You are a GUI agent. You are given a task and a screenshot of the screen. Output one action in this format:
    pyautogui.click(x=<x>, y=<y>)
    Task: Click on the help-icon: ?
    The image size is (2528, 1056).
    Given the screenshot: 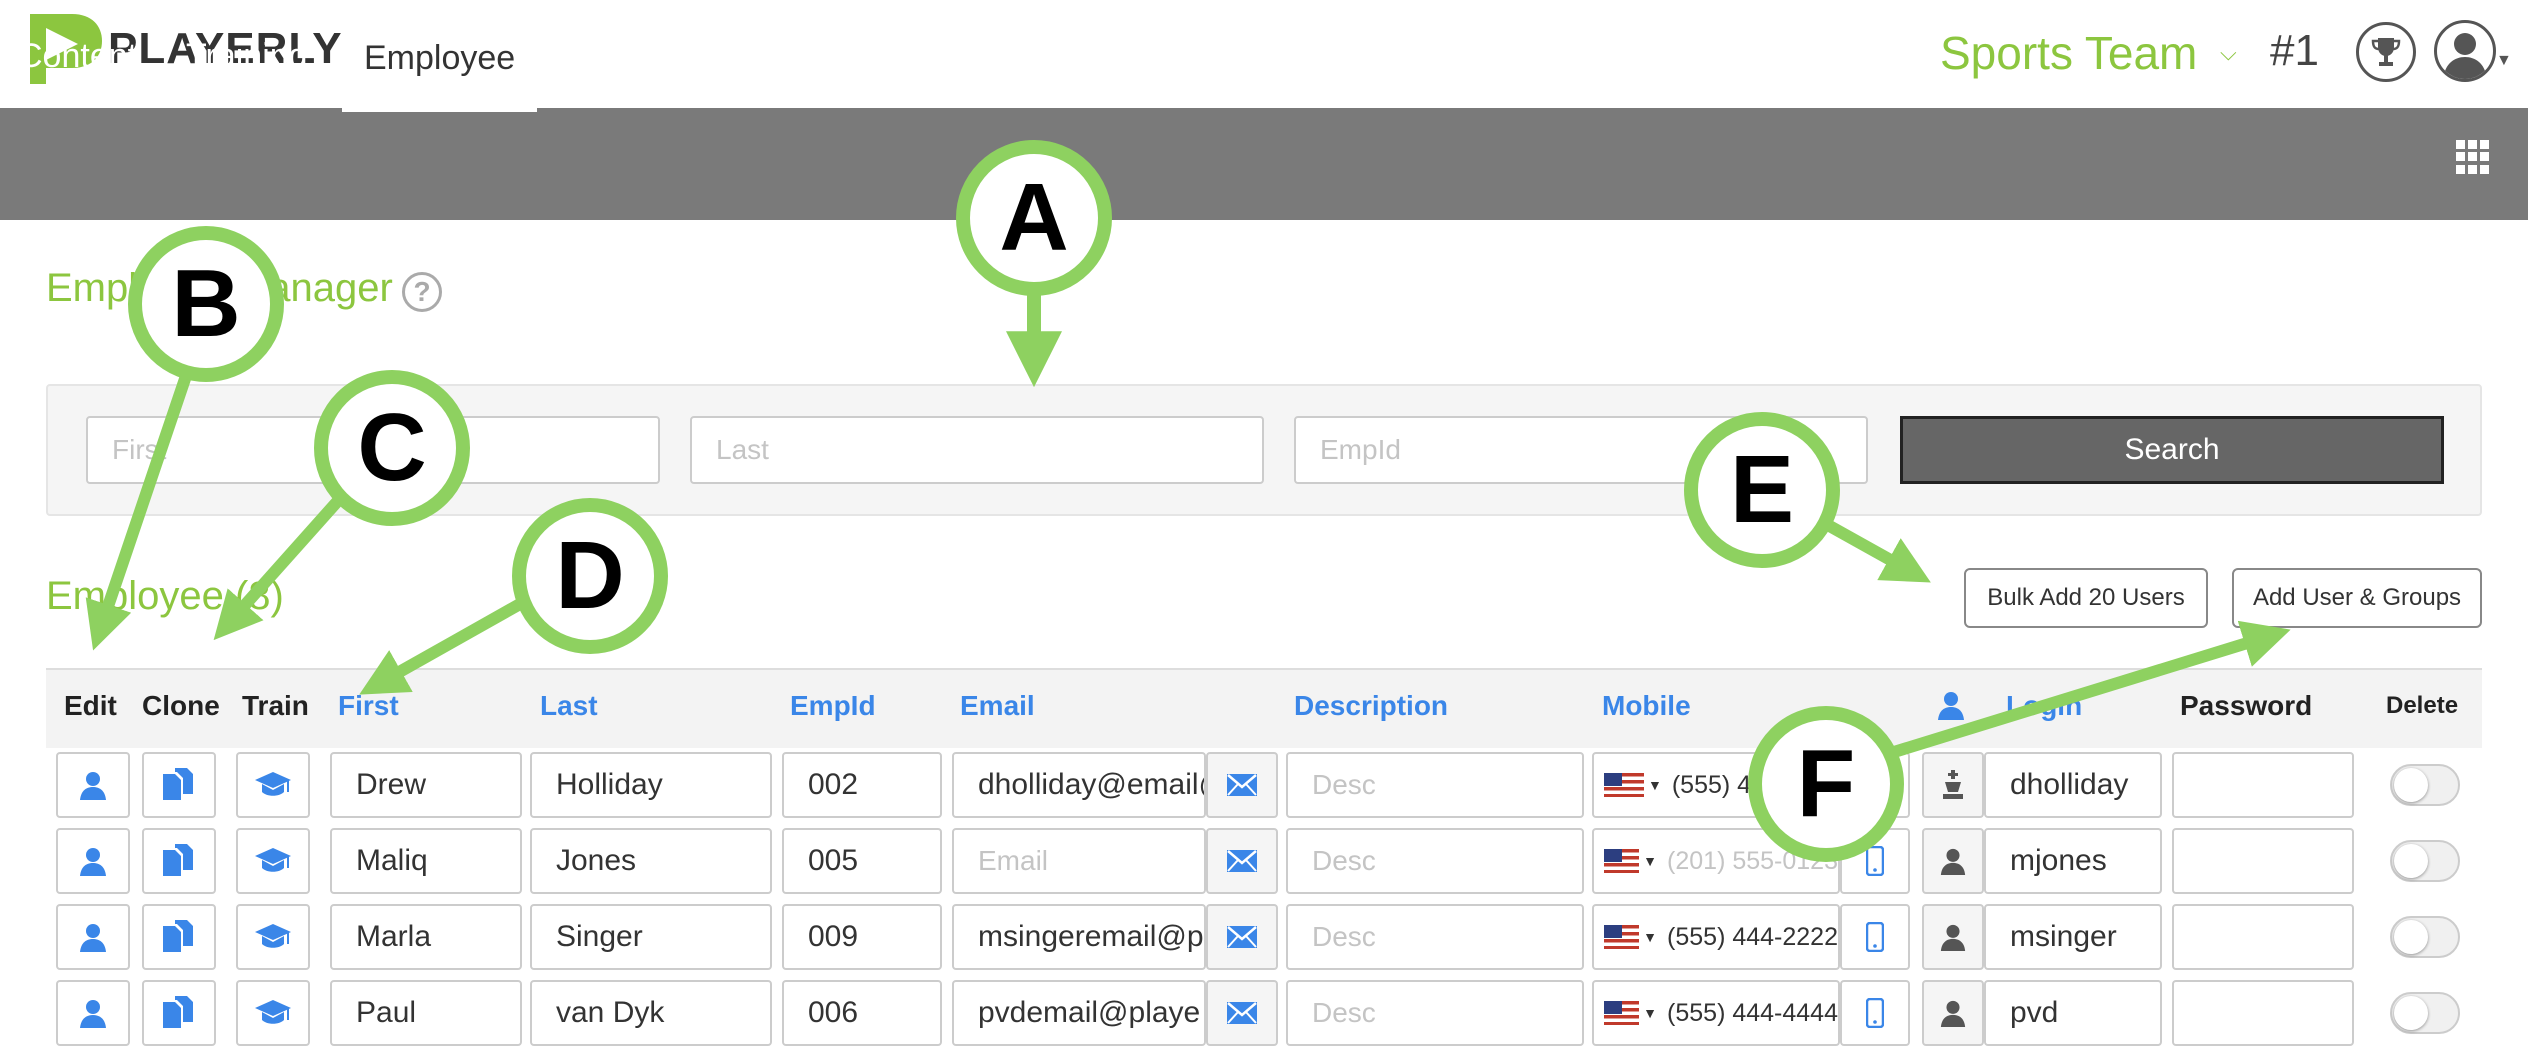 What is the action you would take?
    pyautogui.click(x=422, y=292)
    